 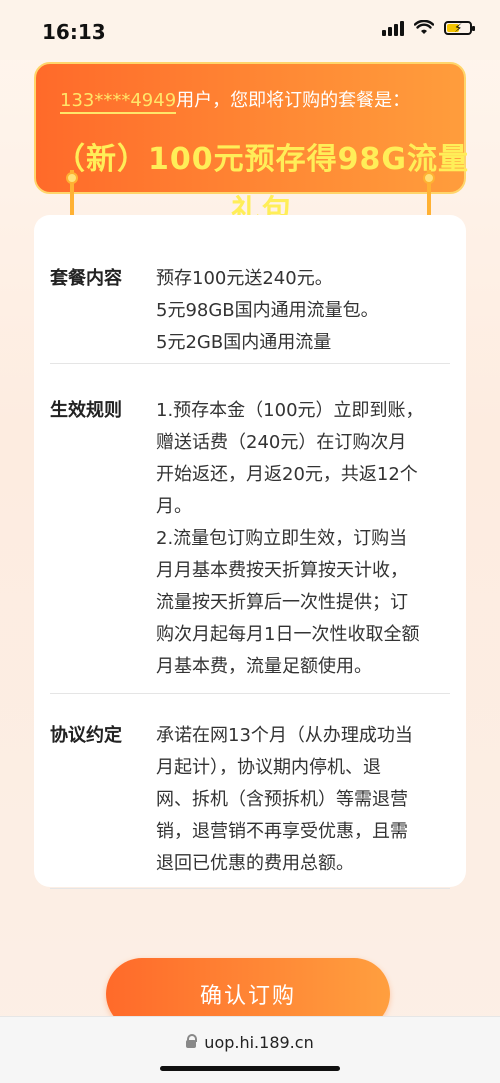 What do you see at coordinates (393, 28) in the screenshot?
I see `signal-icon` at bounding box center [393, 28].